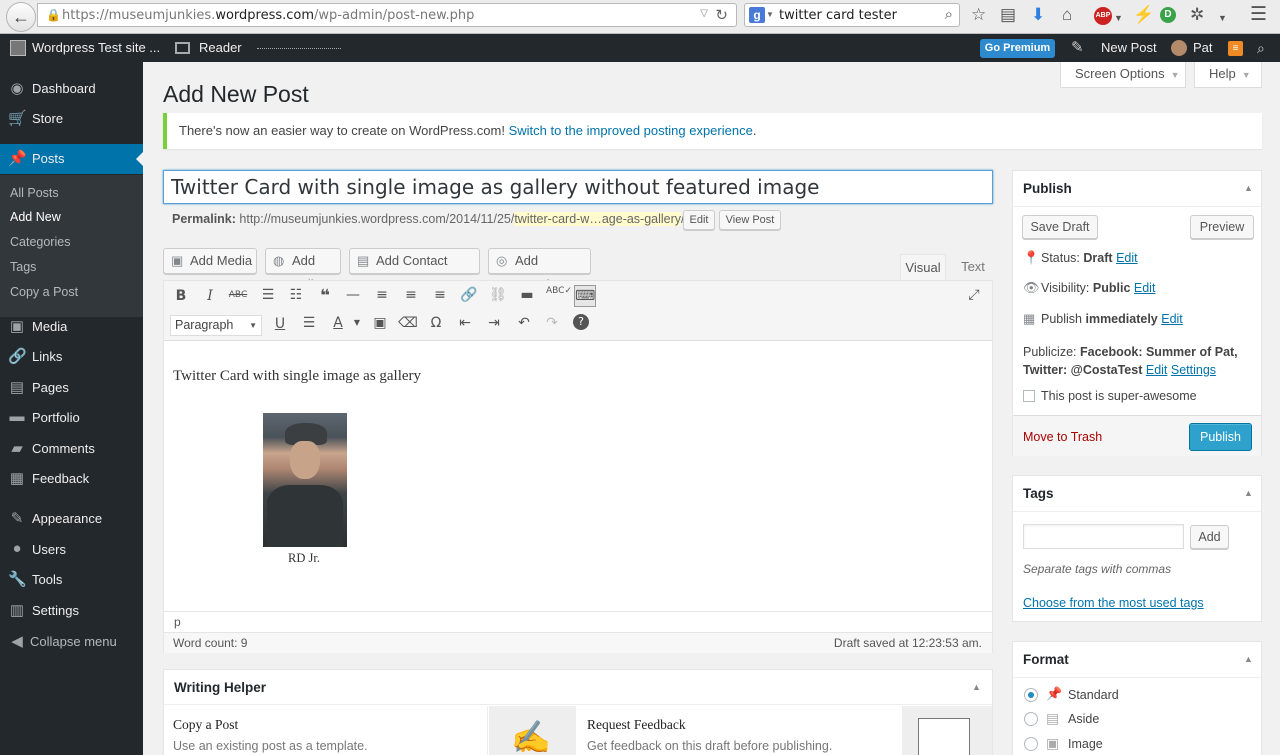  What do you see at coordinates (750, 220) in the screenshot?
I see `view-post-button: View Post` at bounding box center [750, 220].